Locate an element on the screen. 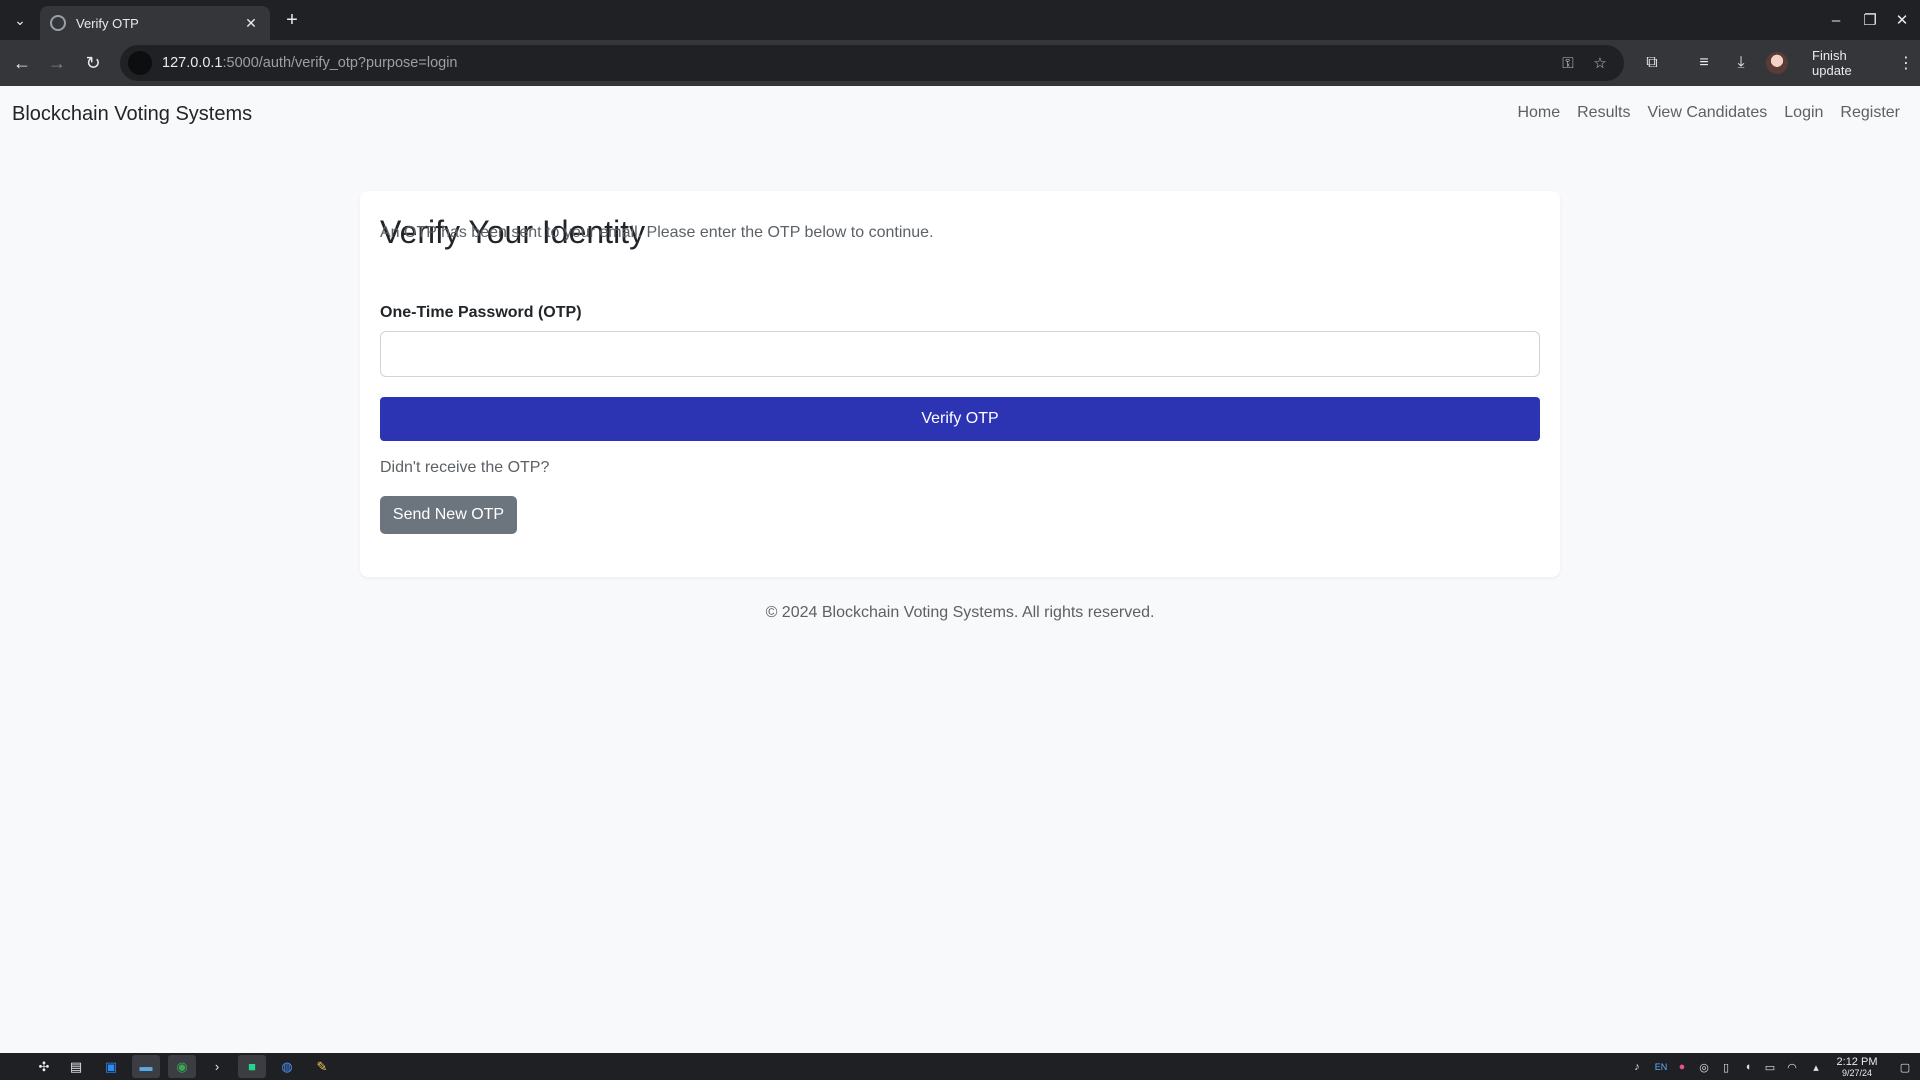 The height and width of the screenshot is (1080, 1920). tab-title: Verify OTP is located at coordinates (107, 23).